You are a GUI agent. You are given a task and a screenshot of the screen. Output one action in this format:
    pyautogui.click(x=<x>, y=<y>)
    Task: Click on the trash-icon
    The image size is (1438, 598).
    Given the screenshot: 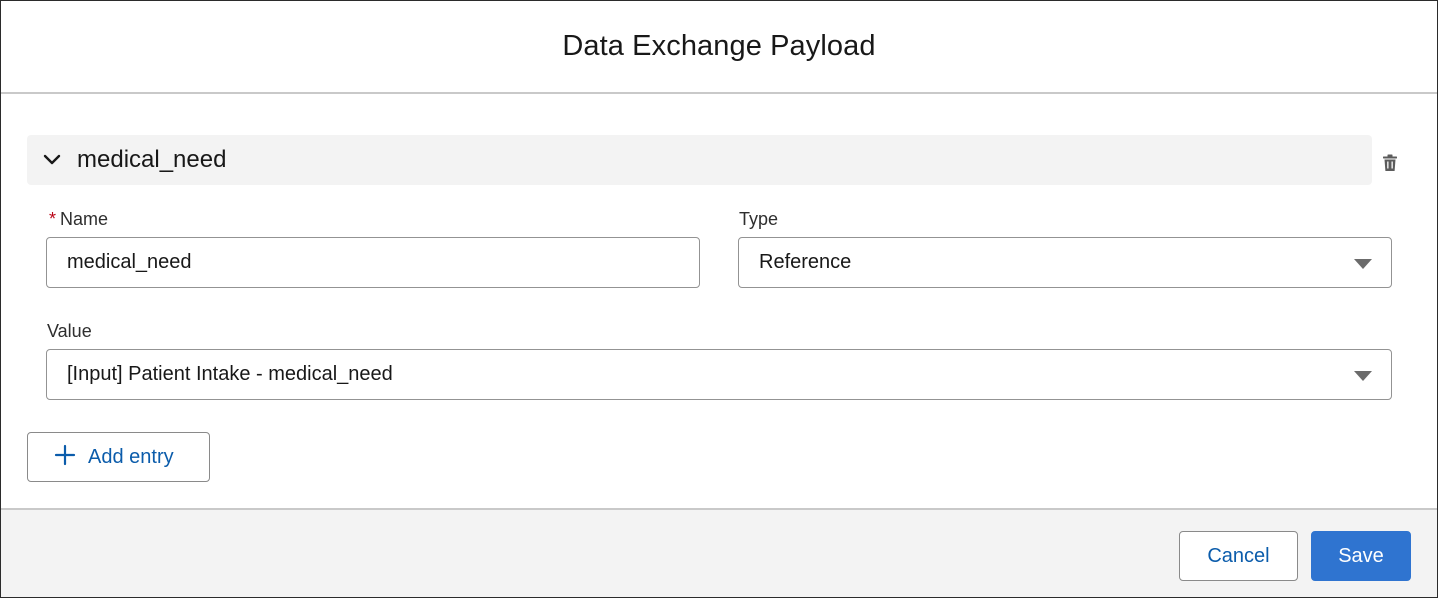 What is the action you would take?
    pyautogui.click(x=1390, y=163)
    